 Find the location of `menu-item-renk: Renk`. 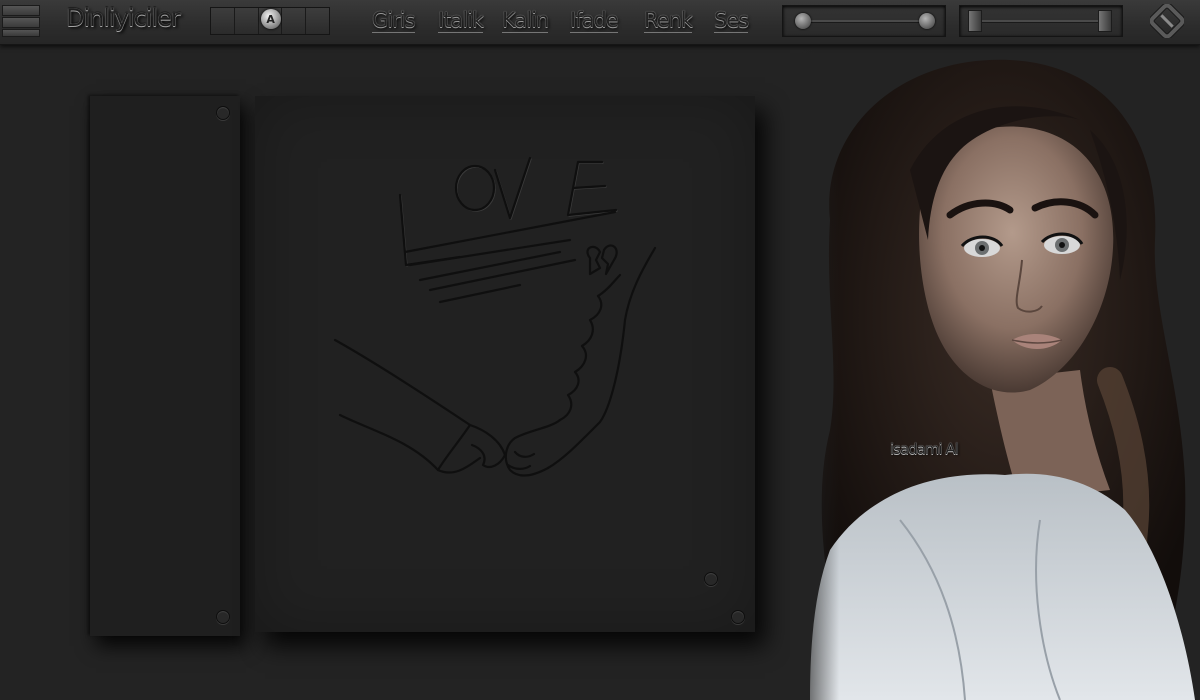

menu-item-renk: Renk is located at coordinates (668, 20).